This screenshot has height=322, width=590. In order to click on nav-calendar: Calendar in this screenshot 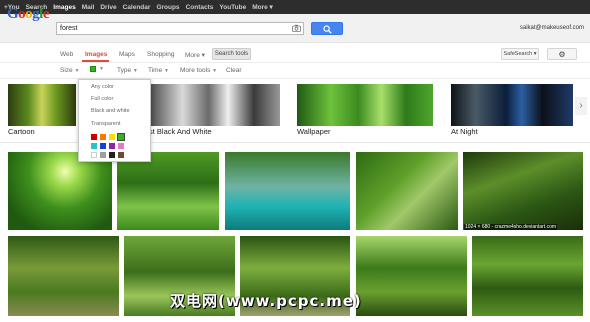, I will do `click(137, 7)`.